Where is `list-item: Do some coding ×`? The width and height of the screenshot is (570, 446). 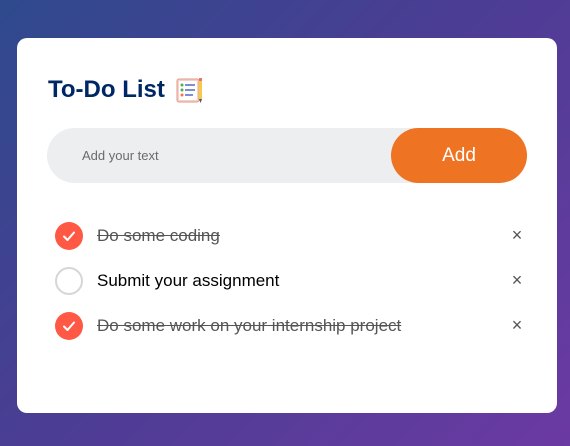
list-item: Do some coding × is located at coordinates (290, 235).